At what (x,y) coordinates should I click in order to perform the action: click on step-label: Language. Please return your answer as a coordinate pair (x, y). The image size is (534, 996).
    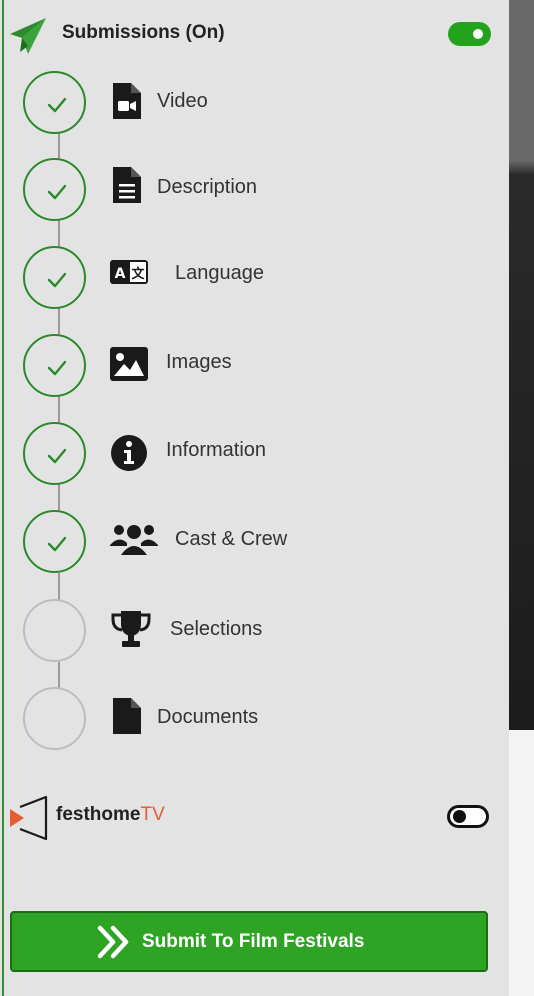
    Looking at the image, I should click on (219, 273).